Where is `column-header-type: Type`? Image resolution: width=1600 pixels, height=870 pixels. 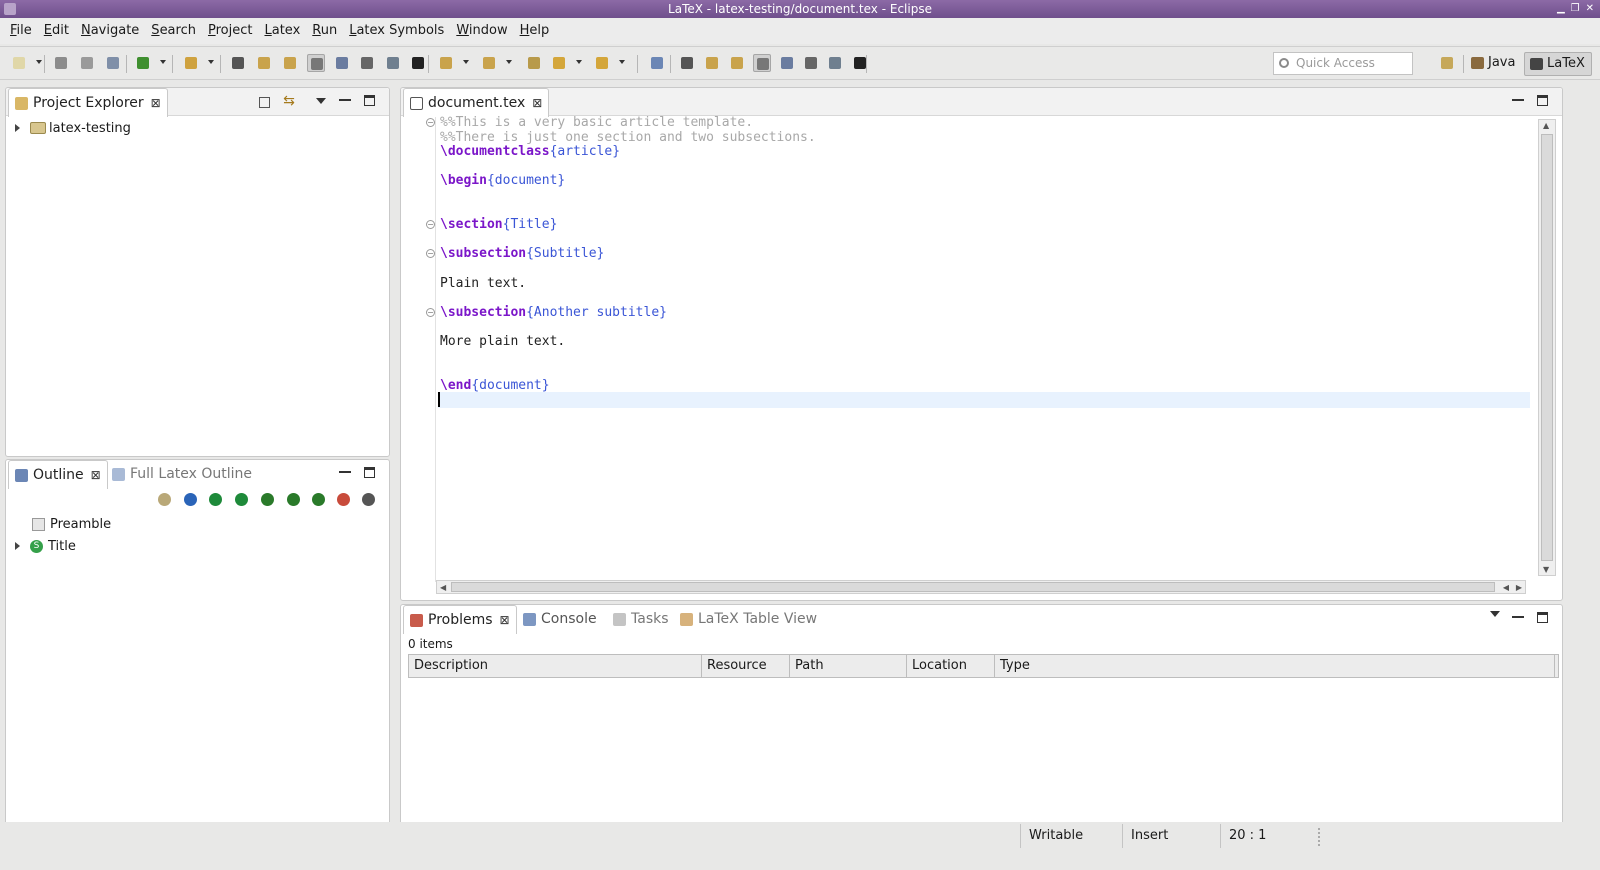 column-header-type: Type is located at coordinates (1275, 666).